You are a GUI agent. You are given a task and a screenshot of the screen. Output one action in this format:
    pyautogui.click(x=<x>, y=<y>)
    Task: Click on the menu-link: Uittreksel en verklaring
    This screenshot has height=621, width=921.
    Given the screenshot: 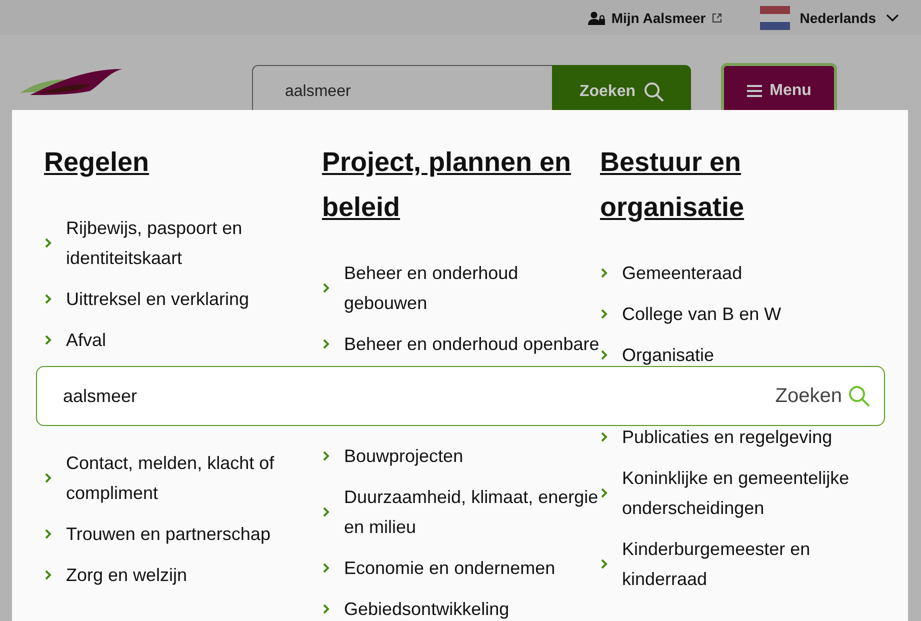 What is the action you would take?
    pyautogui.click(x=158, y=299)
    